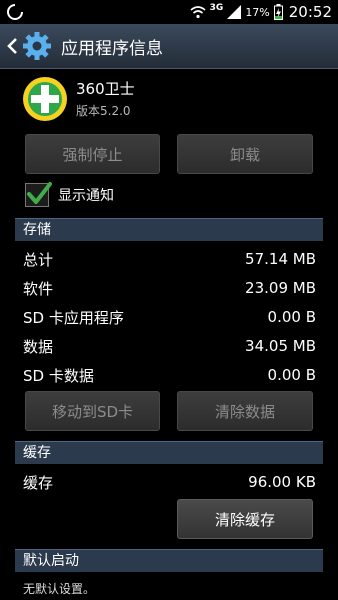  Describe the element at coordinates (45, 99) in the screenshot. I see `app-icon` at that location.